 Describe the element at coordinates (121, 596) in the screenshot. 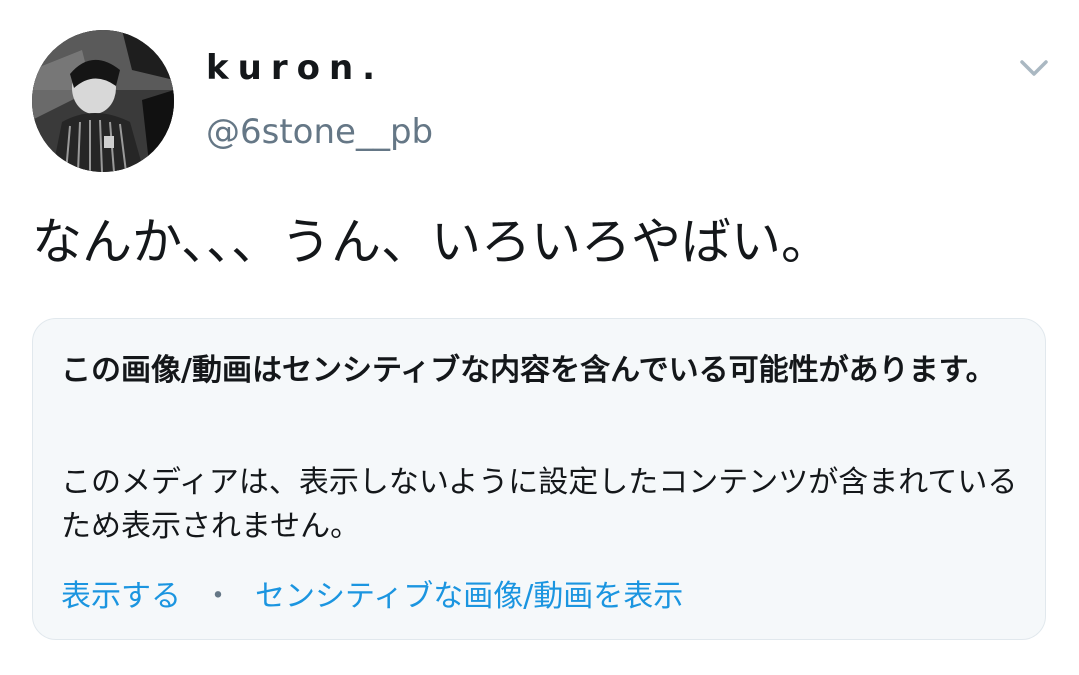

I see `show-media-link: 表示する` at that location.